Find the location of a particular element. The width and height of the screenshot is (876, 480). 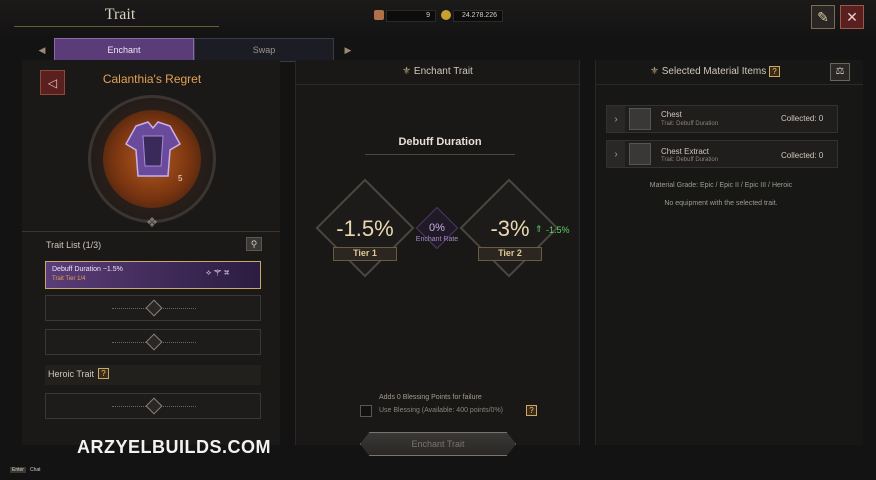

back-button: ◁ is located at coordinates (52, 82).